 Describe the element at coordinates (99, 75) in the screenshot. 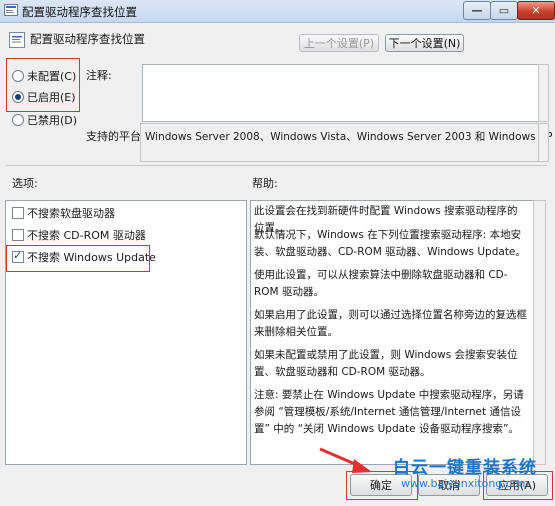

I see `comment-label: 注释:` at that location.